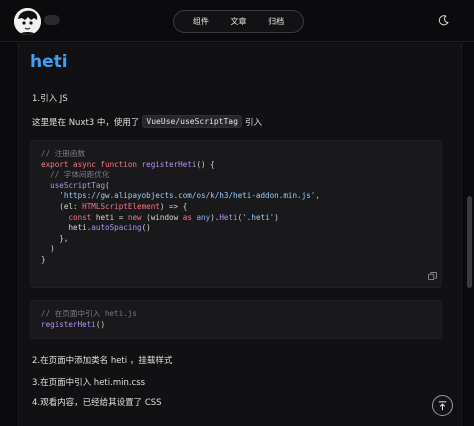 The height and width of the screenshot is (426, 474). I want to click on site-header: 组件 文章 归档, so click(237, 21).